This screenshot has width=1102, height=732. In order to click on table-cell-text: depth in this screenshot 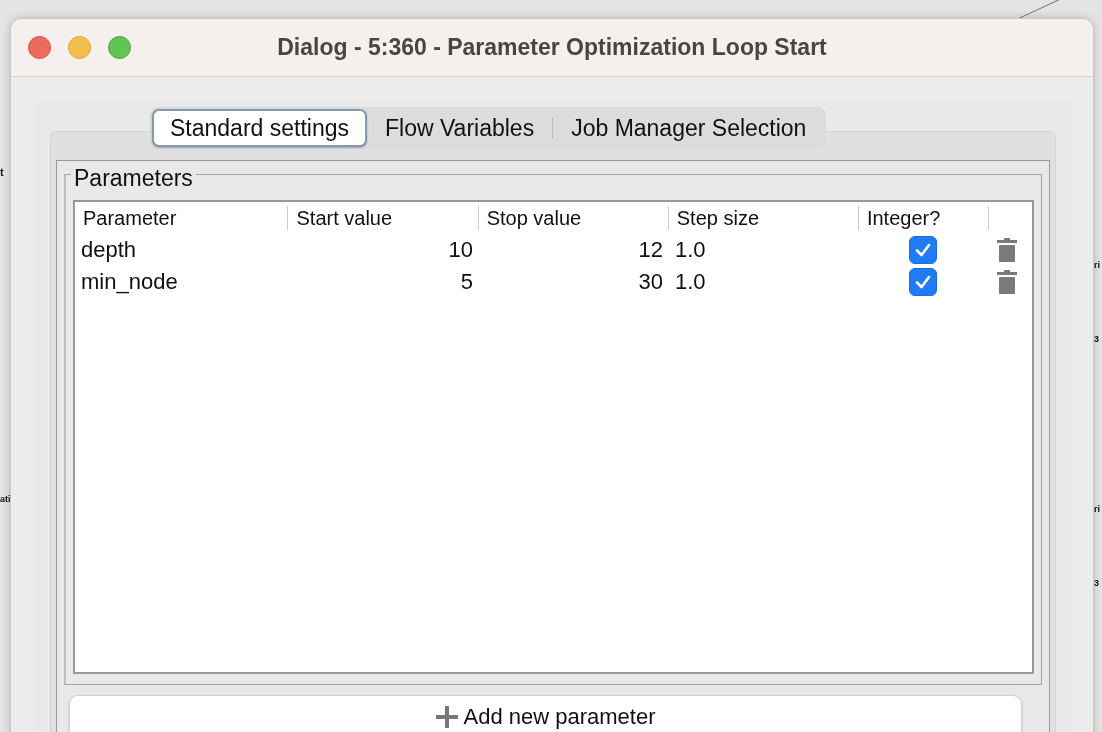, I will do `click(109, 250)`.